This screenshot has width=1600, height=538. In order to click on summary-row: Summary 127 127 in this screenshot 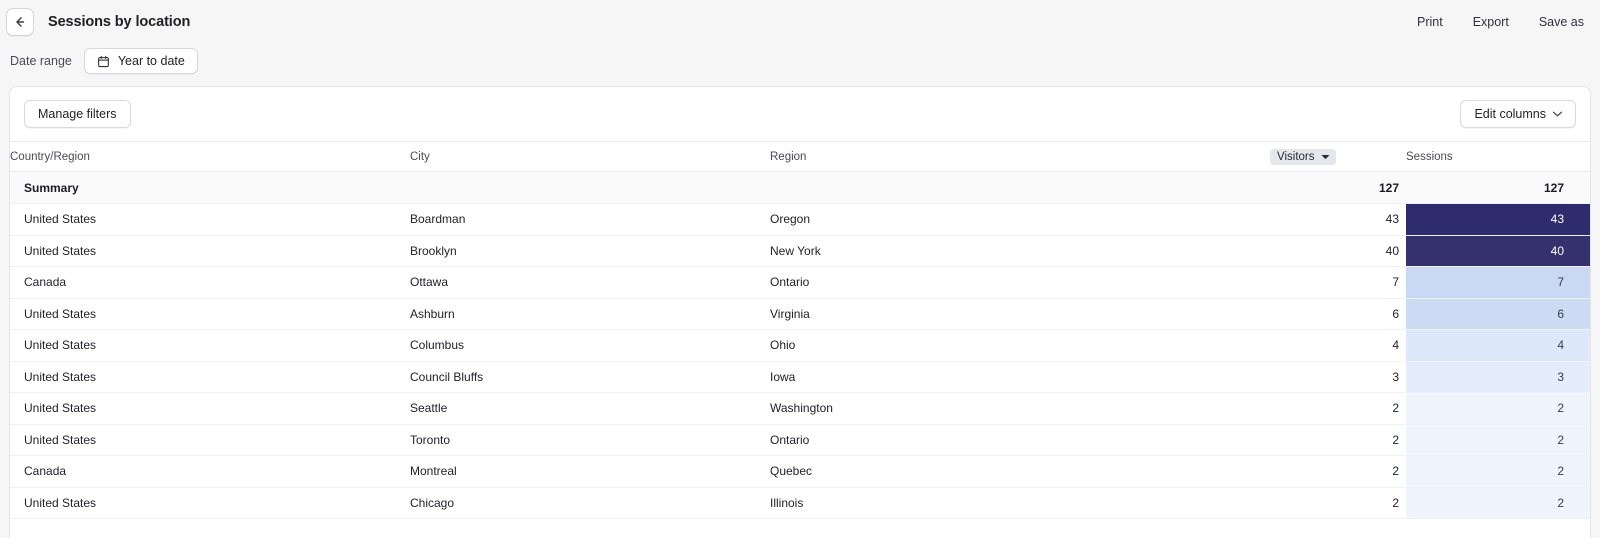, I will do `click(800, 187)`.